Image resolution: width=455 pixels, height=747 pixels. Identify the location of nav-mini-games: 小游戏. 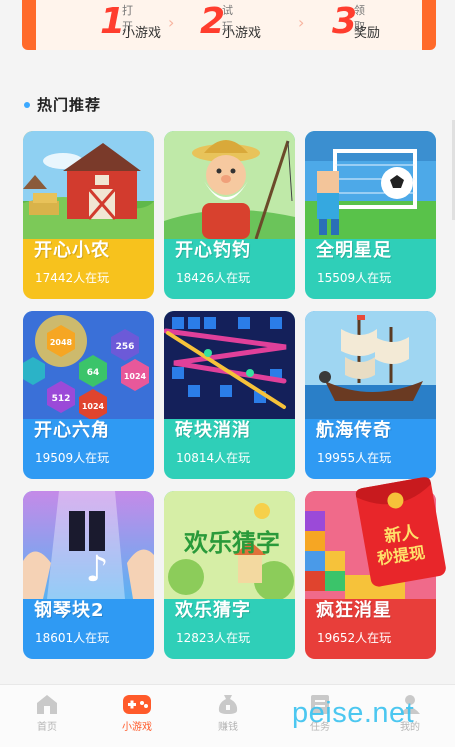
(137, 717).